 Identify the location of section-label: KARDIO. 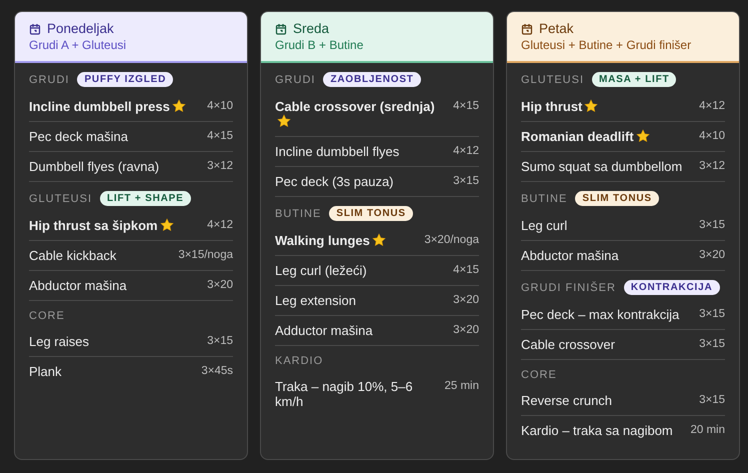
(299, 361).